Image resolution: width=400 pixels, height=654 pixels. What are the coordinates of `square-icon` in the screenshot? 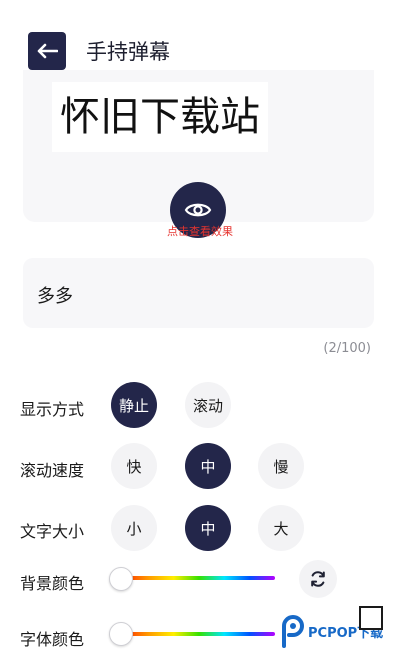 It's located at (371, 618).